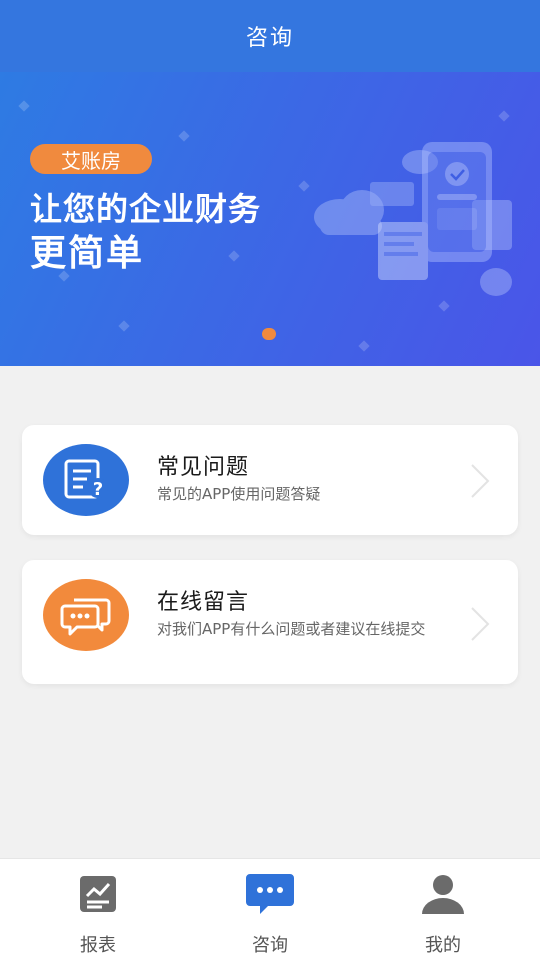 Image resolution: width=540 pixels, height=960 pixels. Describe the element at coordinates (270, 945) in the screenshot. I see `tab-consult-label: 咨询` at that location.